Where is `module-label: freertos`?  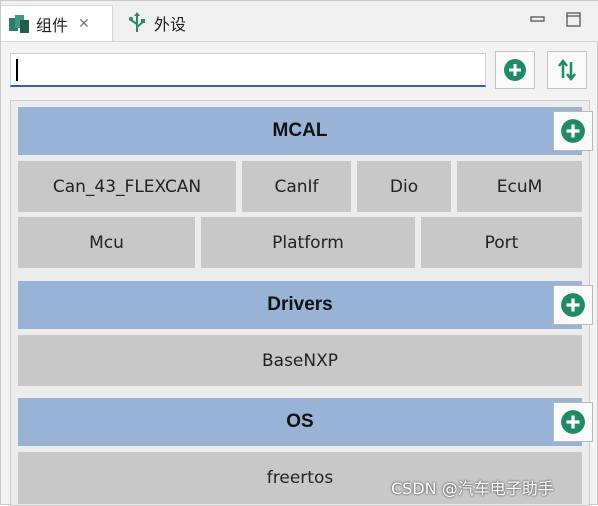
module-label: freertos is located at coordinates (300, 478).